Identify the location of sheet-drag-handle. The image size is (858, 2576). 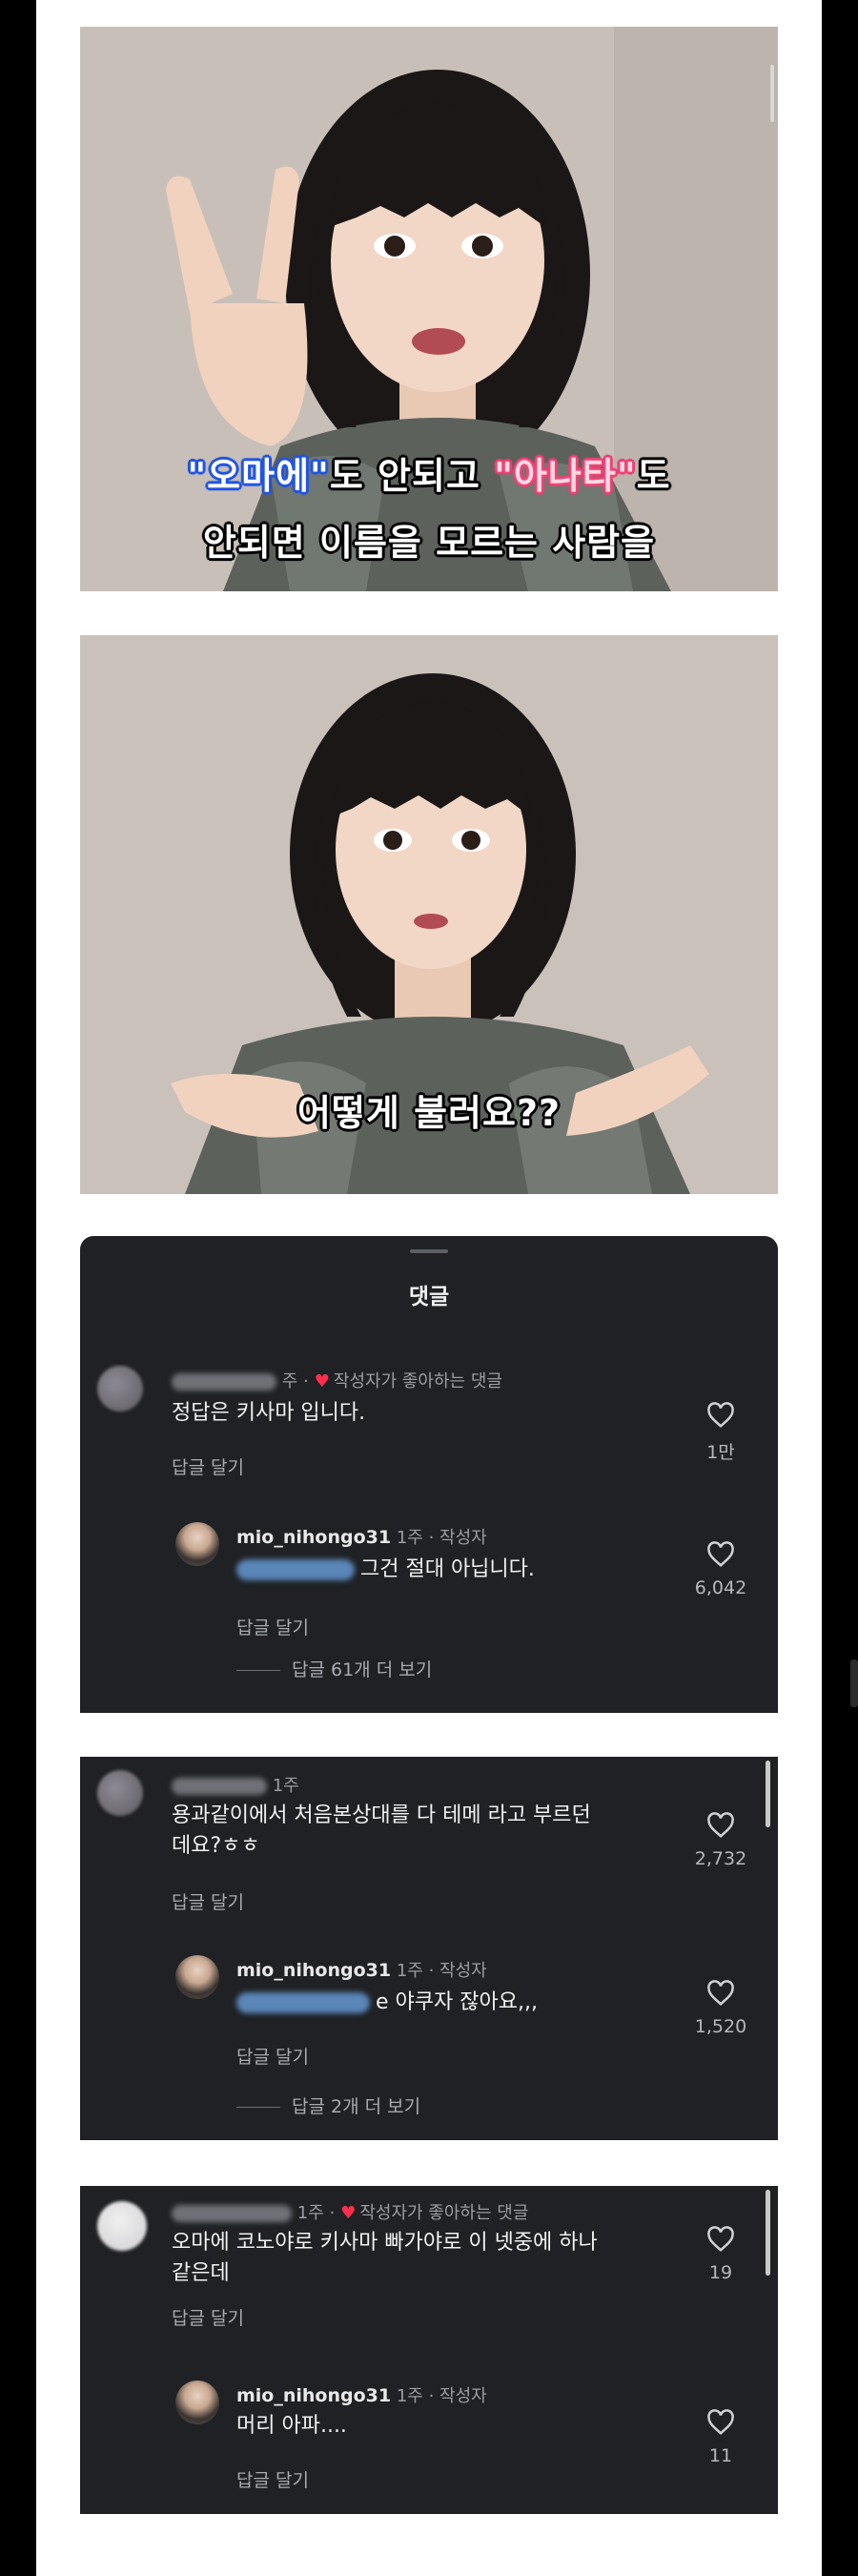
(429, 1251).